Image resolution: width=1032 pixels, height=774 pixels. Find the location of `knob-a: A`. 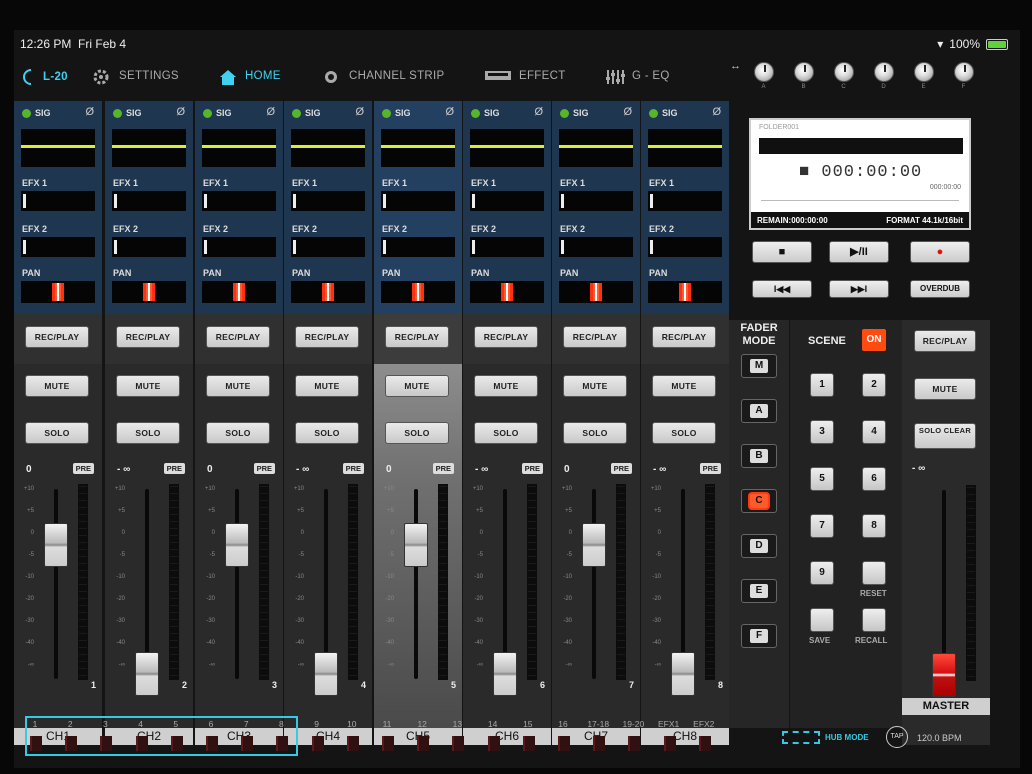

knob-a: A is located at coordinates (763, 76).